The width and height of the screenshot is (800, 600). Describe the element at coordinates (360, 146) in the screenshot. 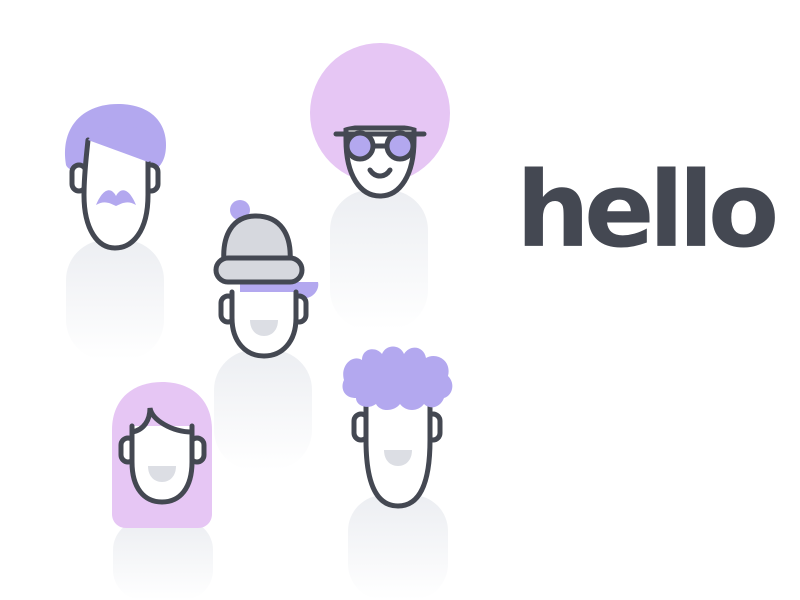

I see `glasses-left-lens` at that location.